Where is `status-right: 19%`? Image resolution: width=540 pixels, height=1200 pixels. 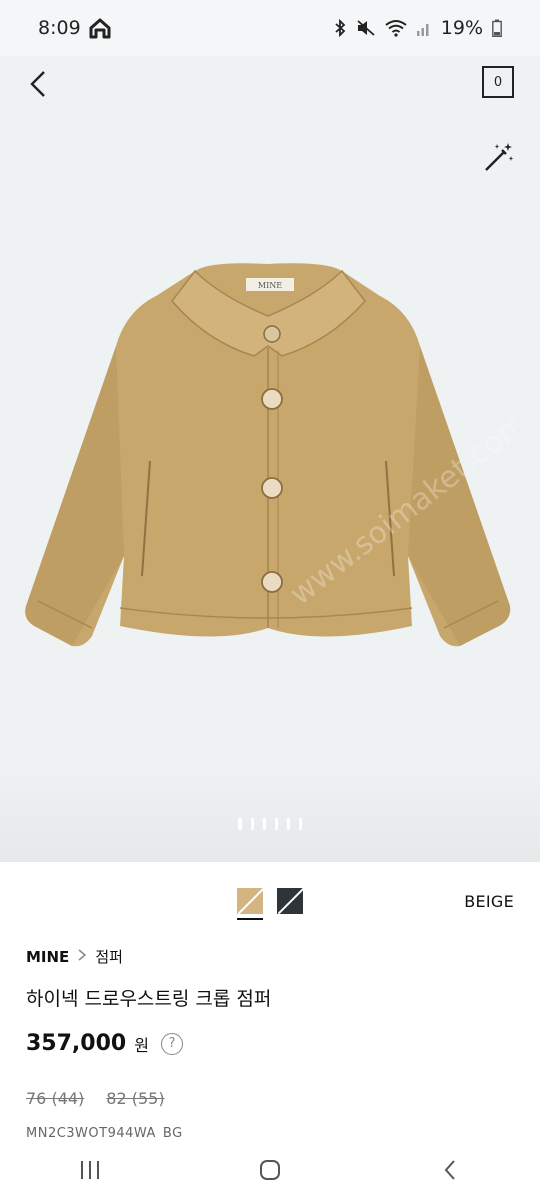 status-right: 19% is located at coordinates (417, 28).